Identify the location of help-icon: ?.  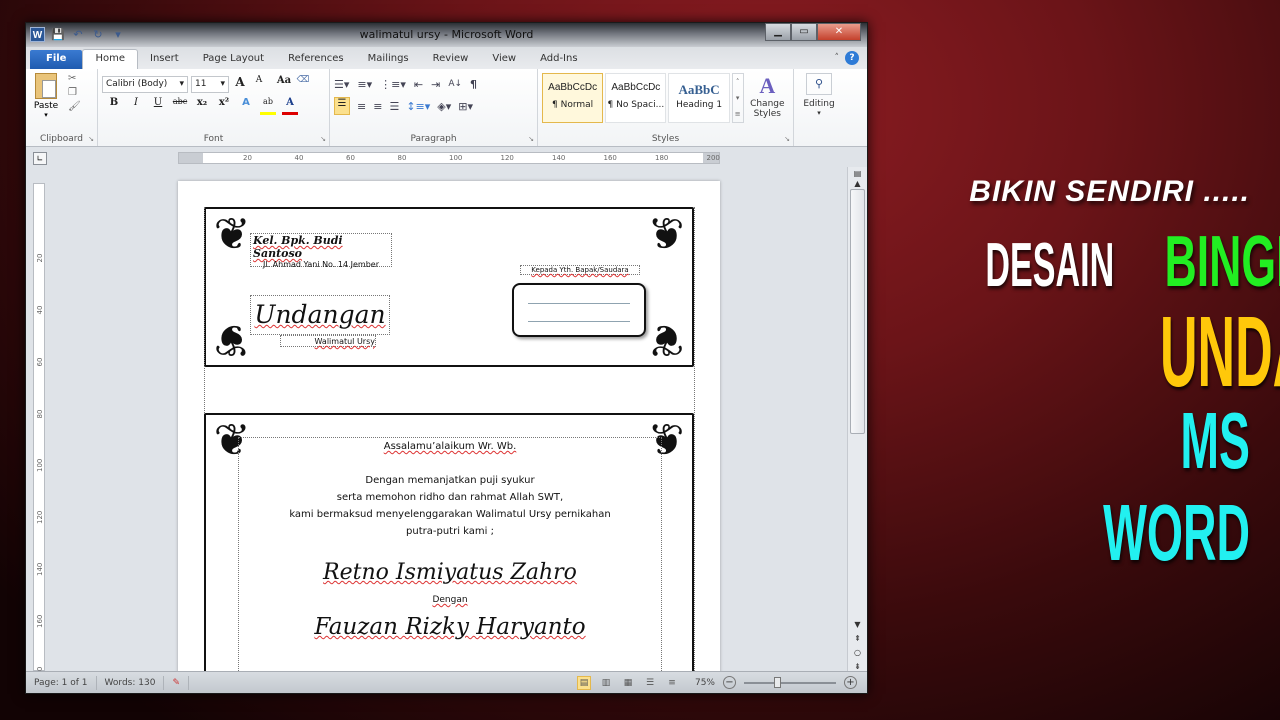
(852, 58).